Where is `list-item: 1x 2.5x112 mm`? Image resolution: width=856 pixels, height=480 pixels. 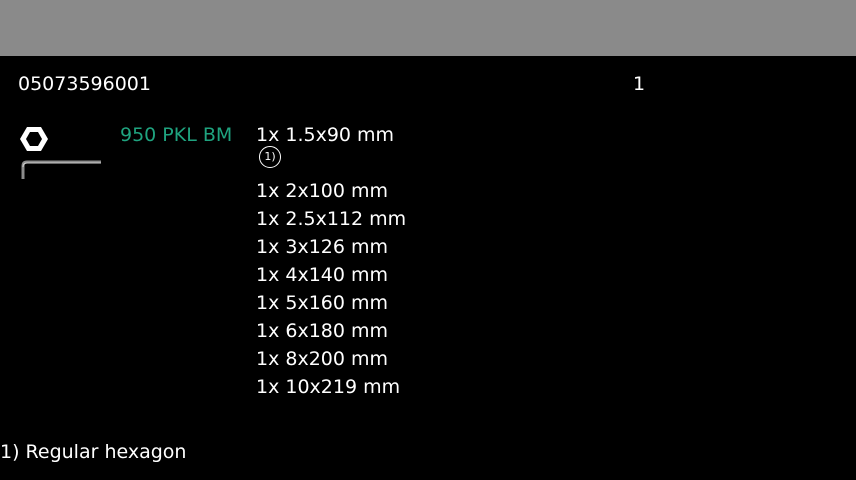
list-item: 1x 2.5x112 mm is located at coordinates (331, 221).